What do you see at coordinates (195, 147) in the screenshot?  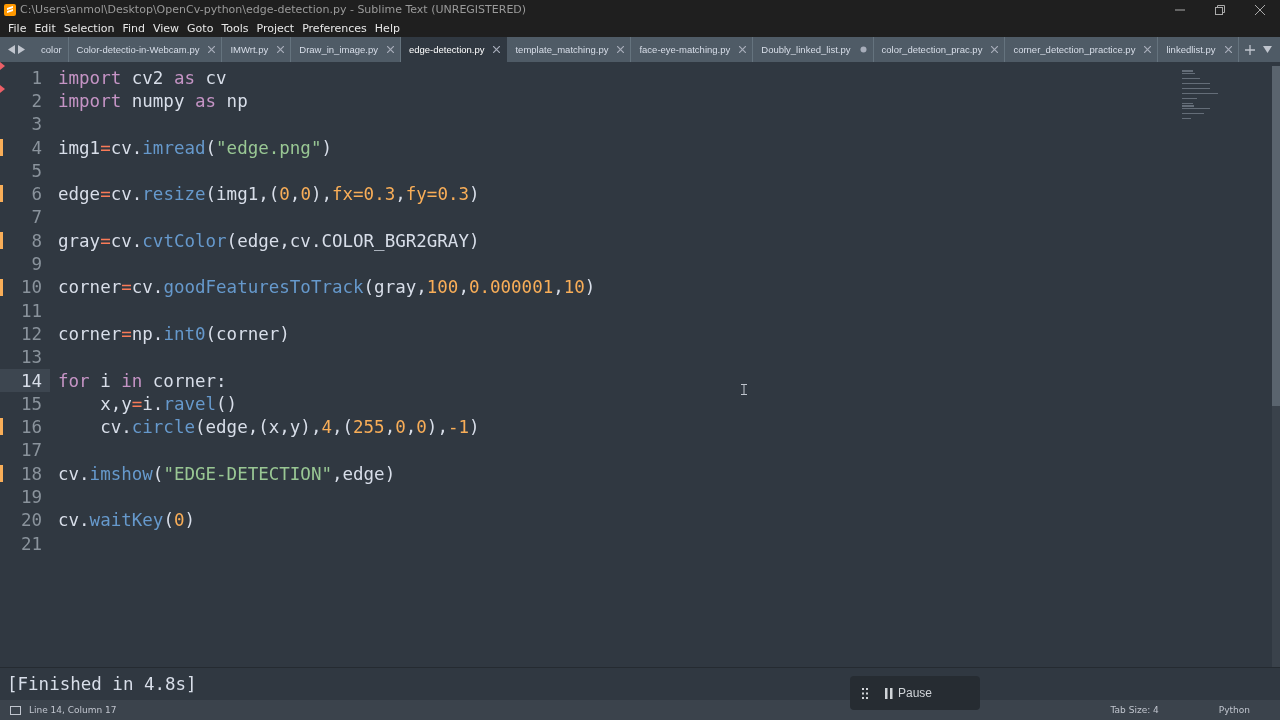 I see `code-line: img1=cv.imread("edge.png")` at bounding box center [195, 147].